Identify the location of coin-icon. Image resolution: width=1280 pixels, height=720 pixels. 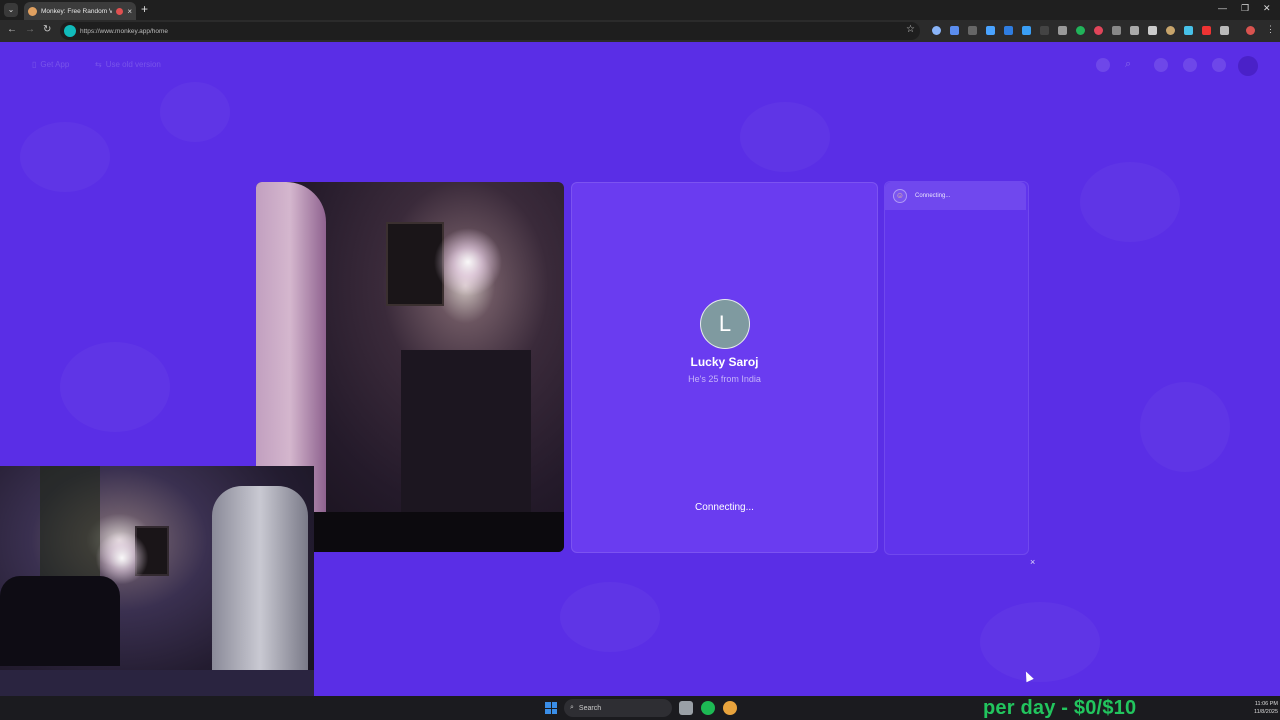
(1161, 65).